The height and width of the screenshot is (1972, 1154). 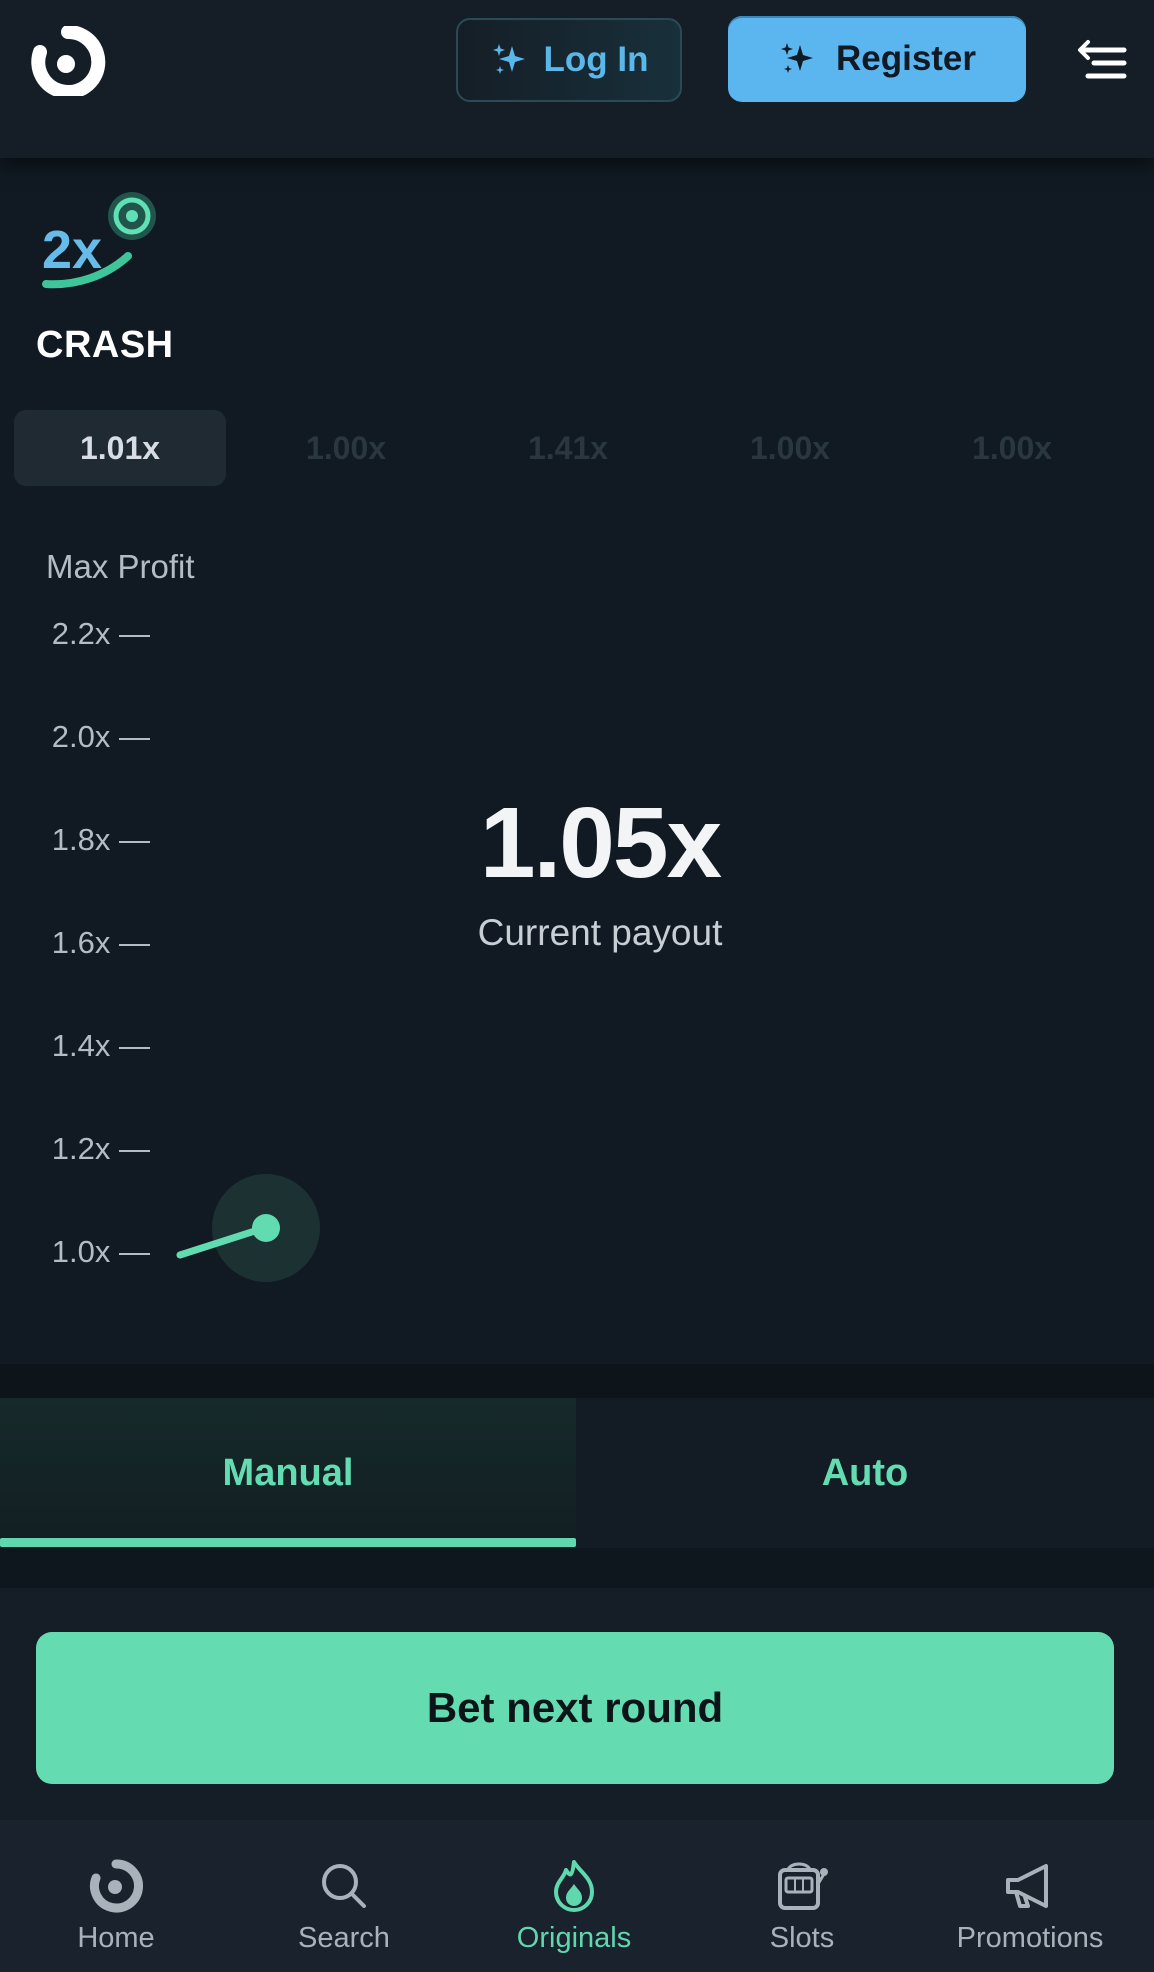 I want to click on axis-tick: 1.0x —, so click(x=100, y=1251).